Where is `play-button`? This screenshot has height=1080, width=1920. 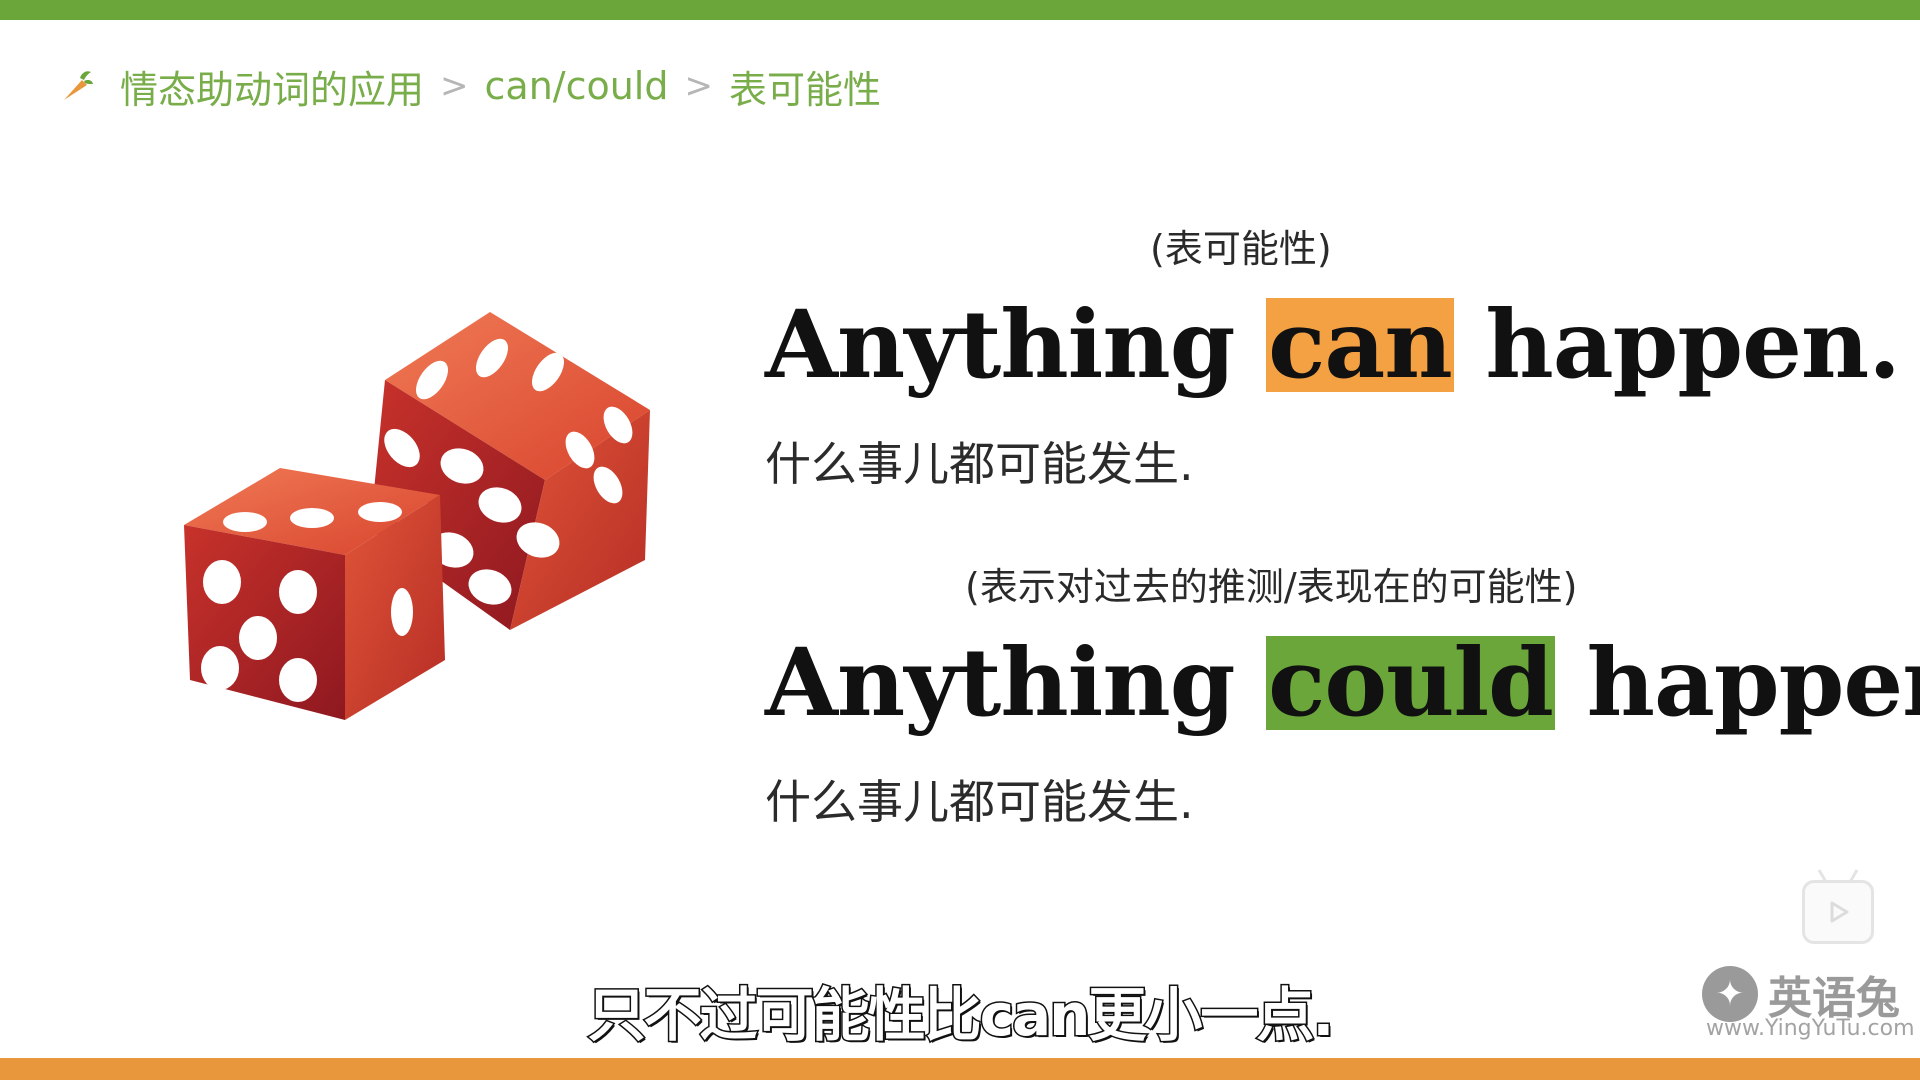
play-button is located at coordinates (1838, 912).